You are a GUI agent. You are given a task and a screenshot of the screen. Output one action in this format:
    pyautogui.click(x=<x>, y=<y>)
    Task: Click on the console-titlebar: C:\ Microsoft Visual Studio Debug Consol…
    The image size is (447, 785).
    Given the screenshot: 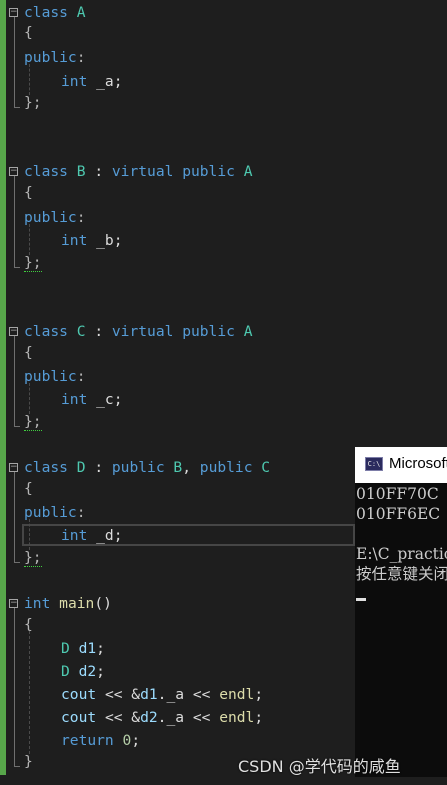 What is the action you would take?
    pyautogui.click(x=401, y=465)
    